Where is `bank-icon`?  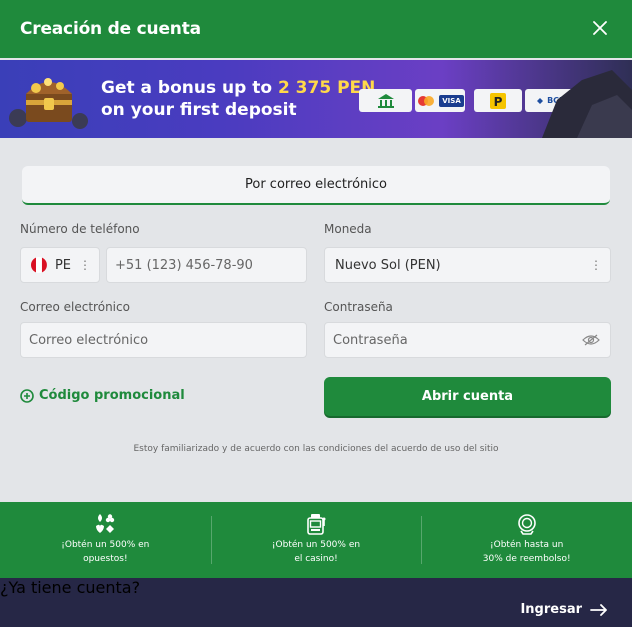 bank-icon is located at coordinates (385, 100).